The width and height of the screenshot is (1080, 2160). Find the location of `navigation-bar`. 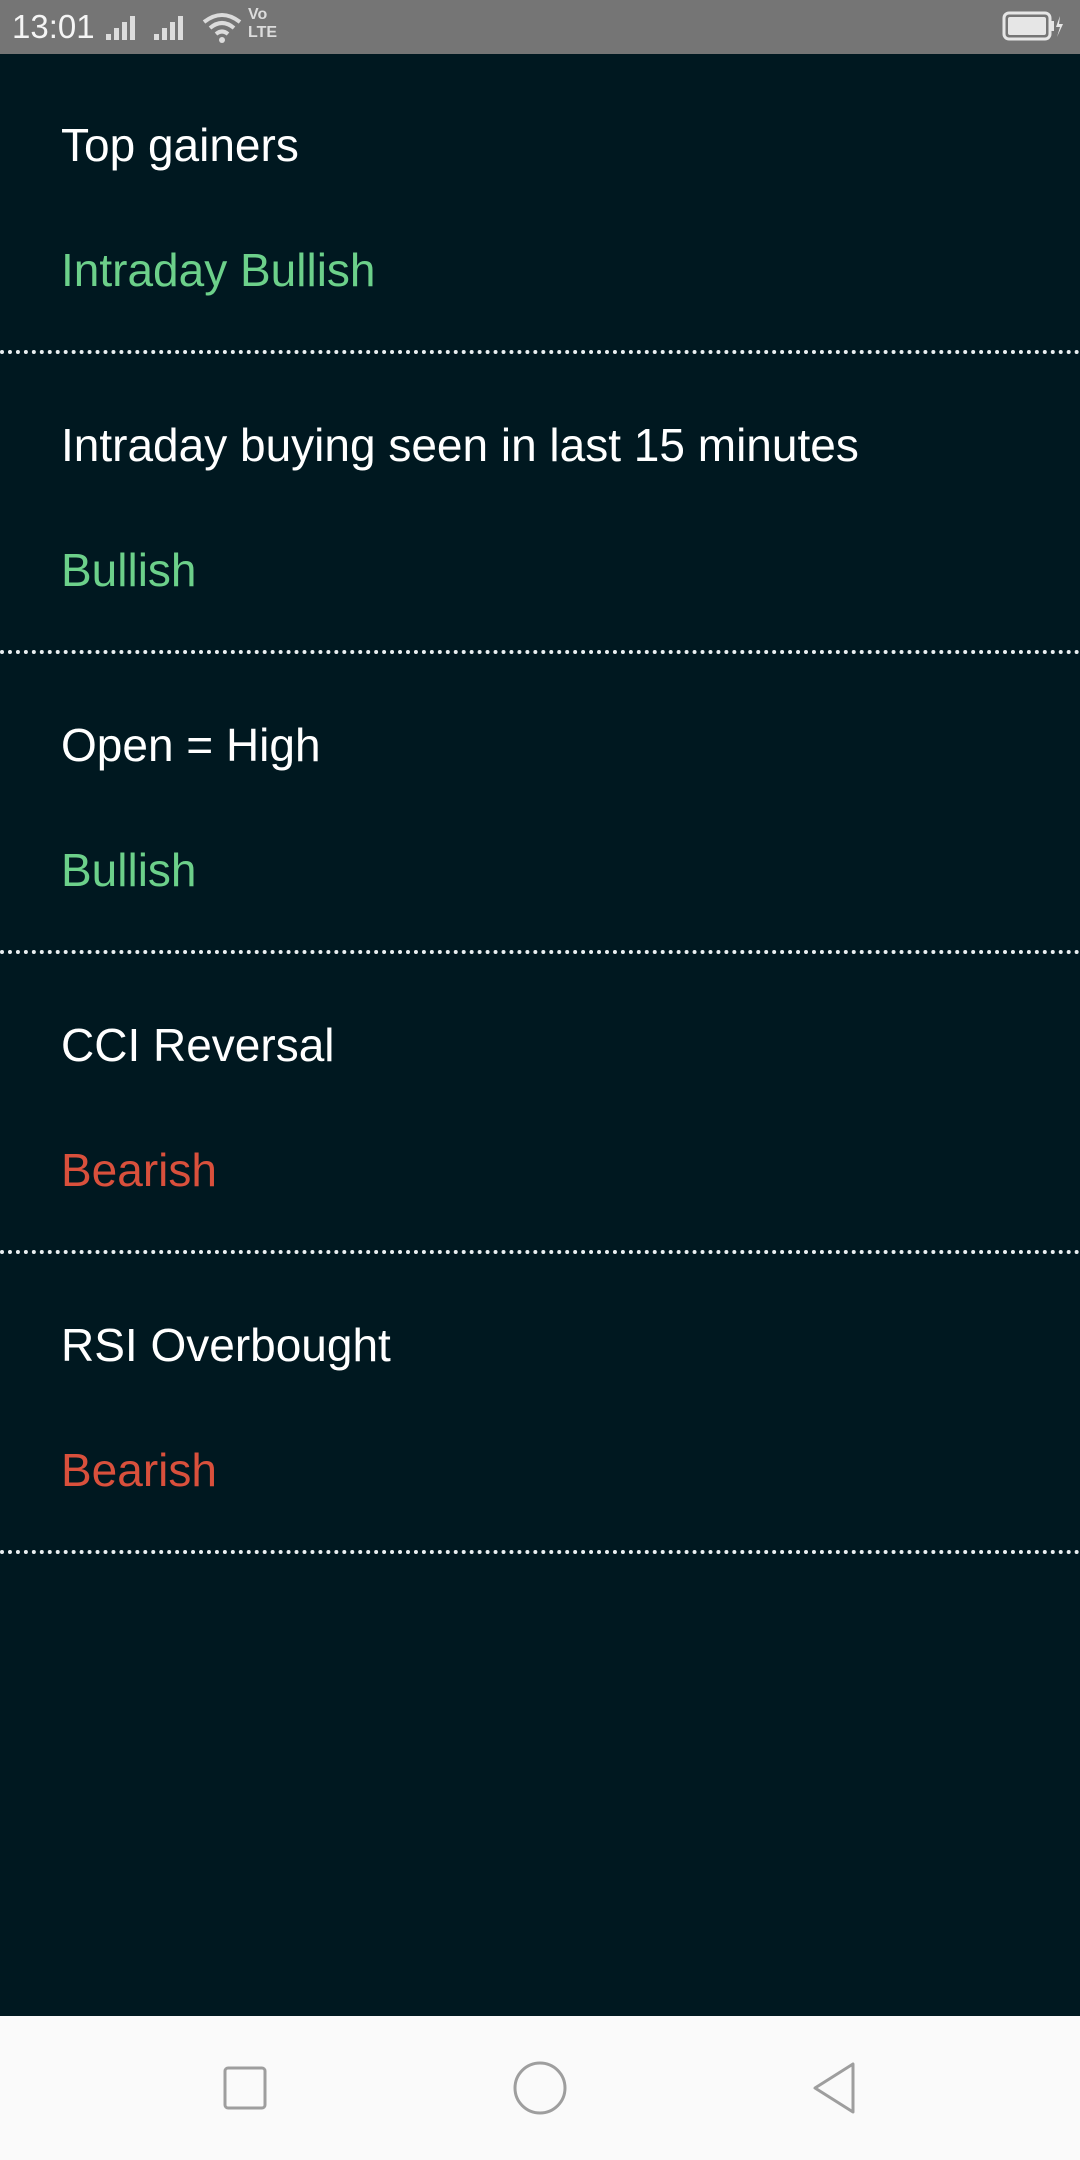

navigation-bar is located at coordinates (540, 2088).